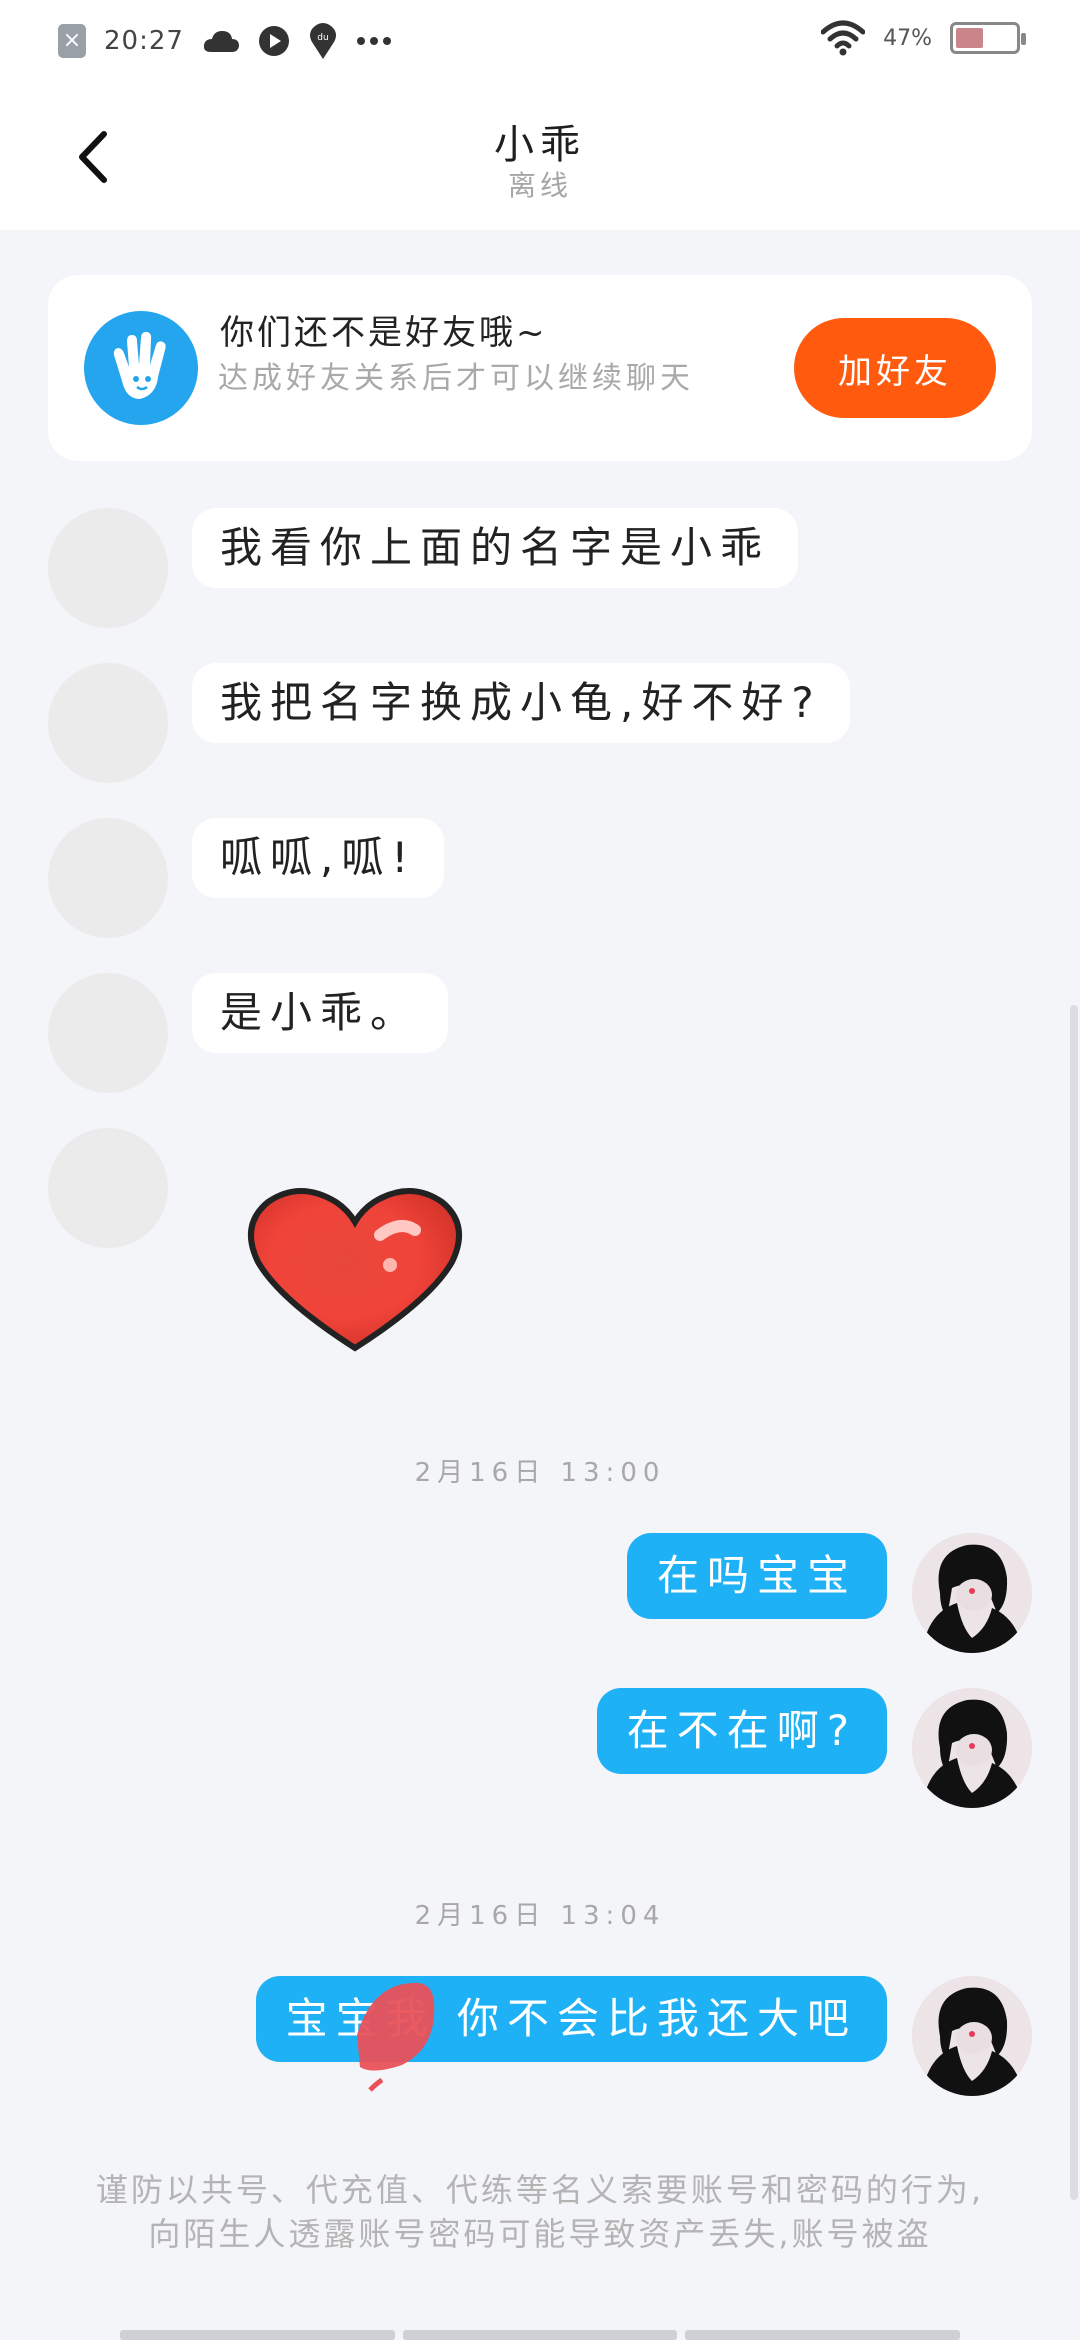  I want to click on contact-status: 离线, so click(539, 185).